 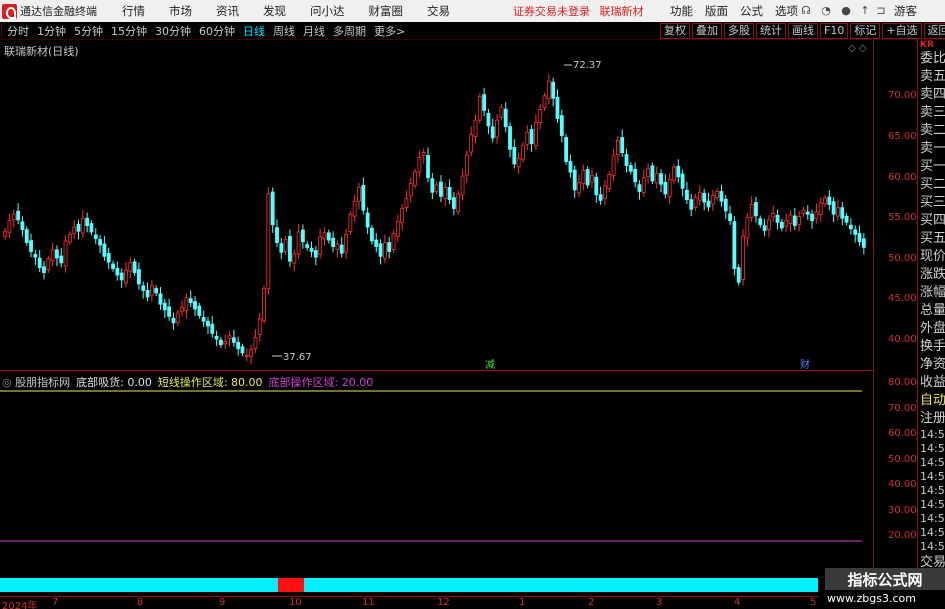 I want to click on menu-ask: 问小达, so click(x=327, y=11).